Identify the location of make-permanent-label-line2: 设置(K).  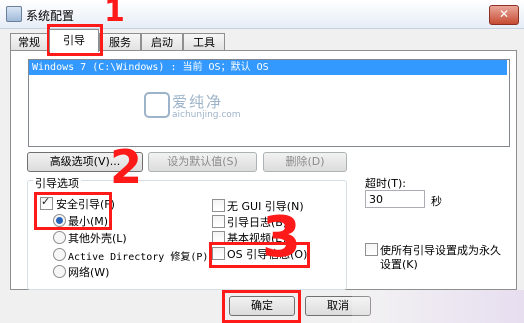
(399, 264).